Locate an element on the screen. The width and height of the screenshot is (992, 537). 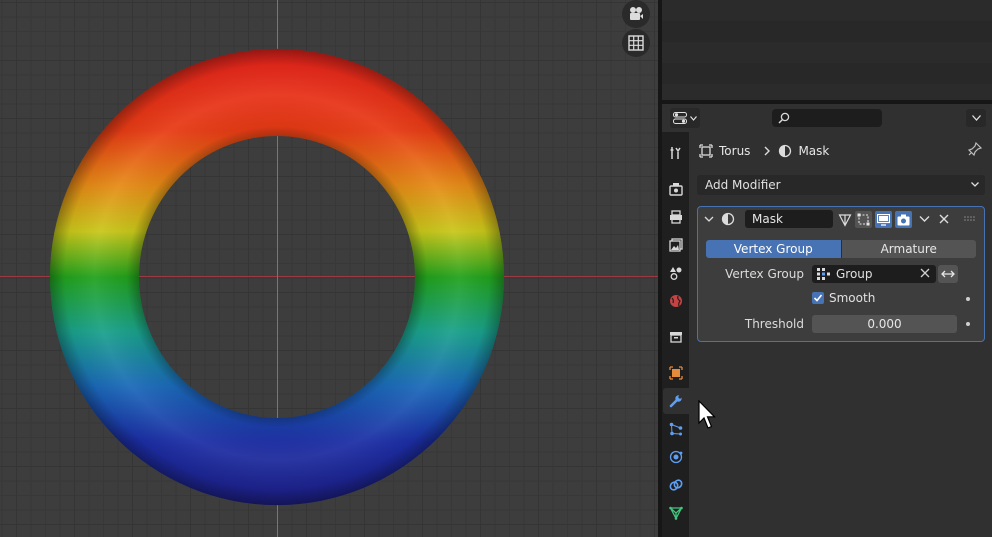
threshold-label: Threshold is located at coordinates (774, 324).